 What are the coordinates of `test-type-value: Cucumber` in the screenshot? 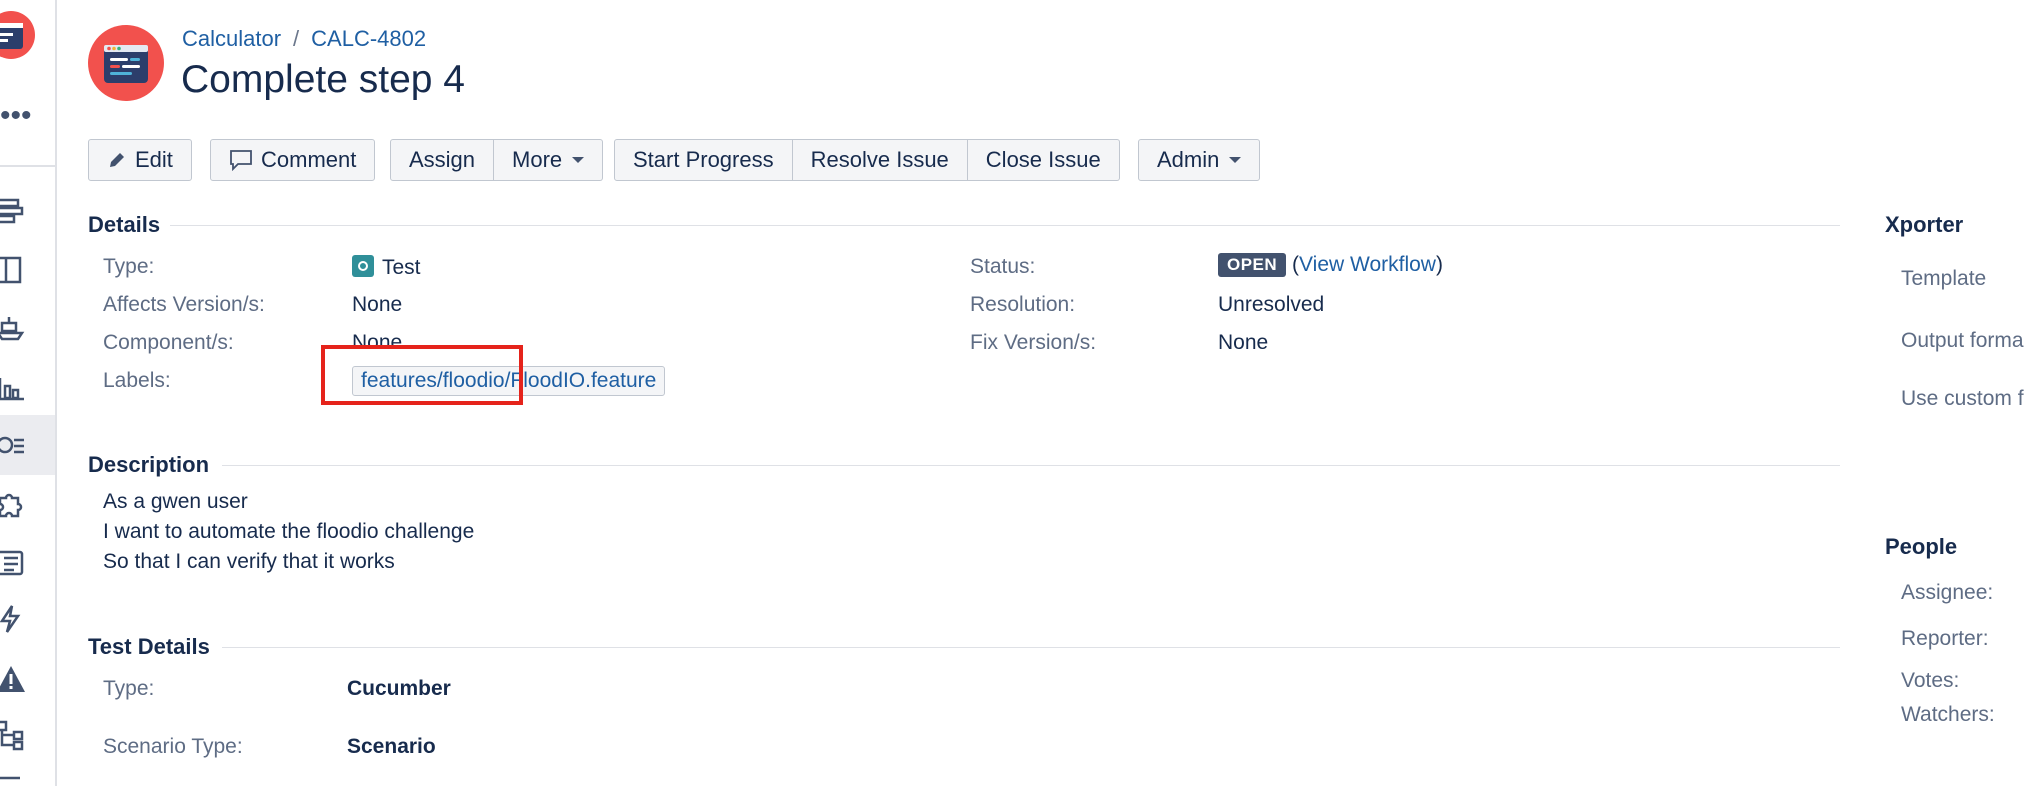 It's located at (399, 688).